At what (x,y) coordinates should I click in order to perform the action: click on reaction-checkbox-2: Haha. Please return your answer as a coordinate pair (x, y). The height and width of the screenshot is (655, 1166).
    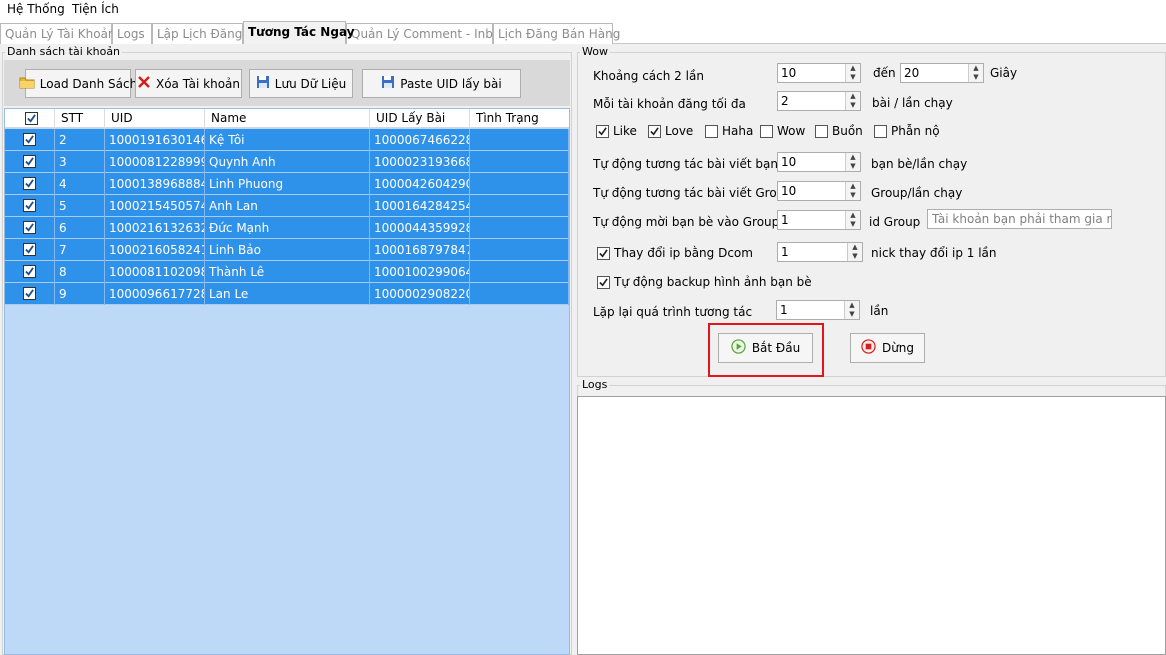
    Looking at the image, I should click on (729, 131).